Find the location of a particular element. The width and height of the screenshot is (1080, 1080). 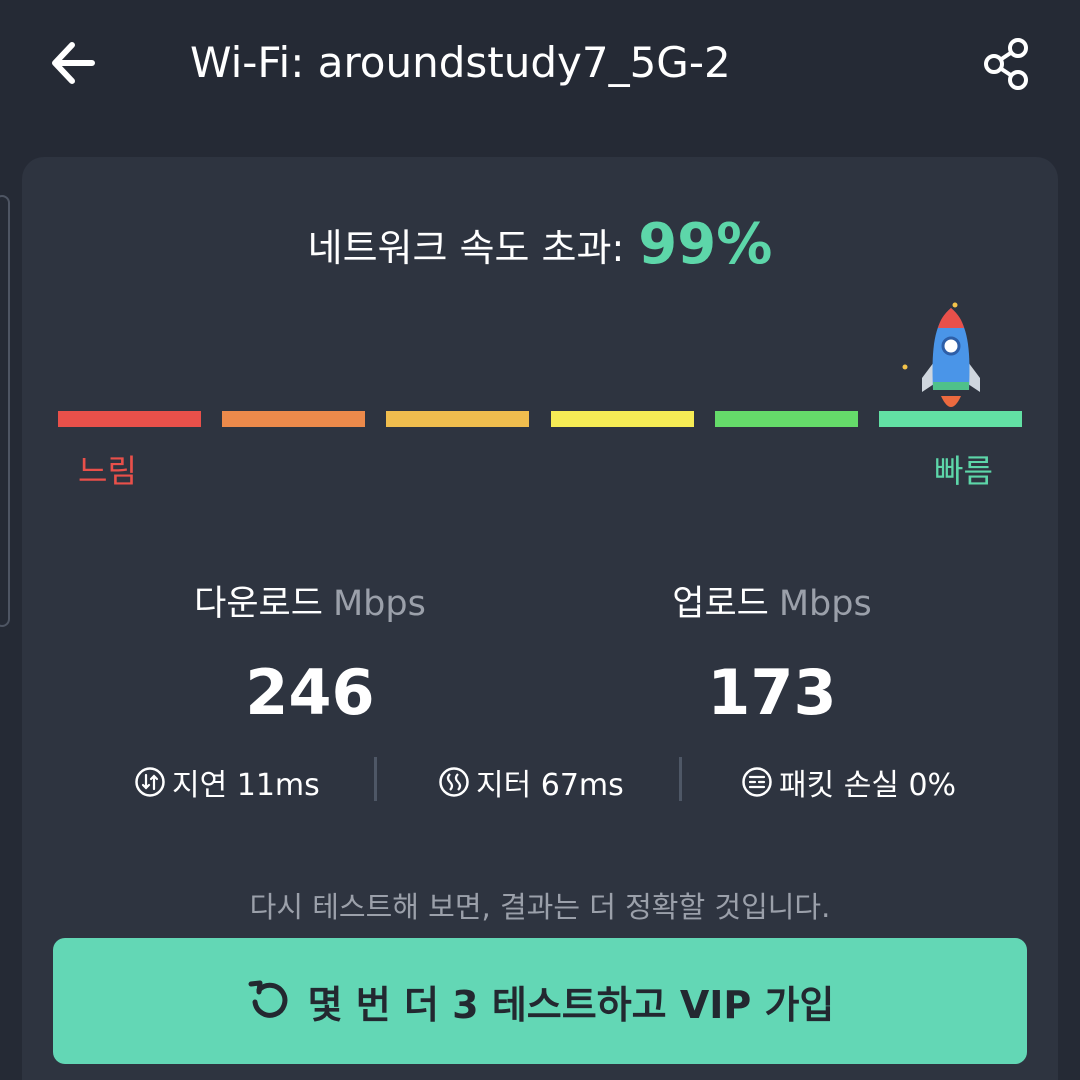

arrow-left-icon is located at coordinates (73, 63).